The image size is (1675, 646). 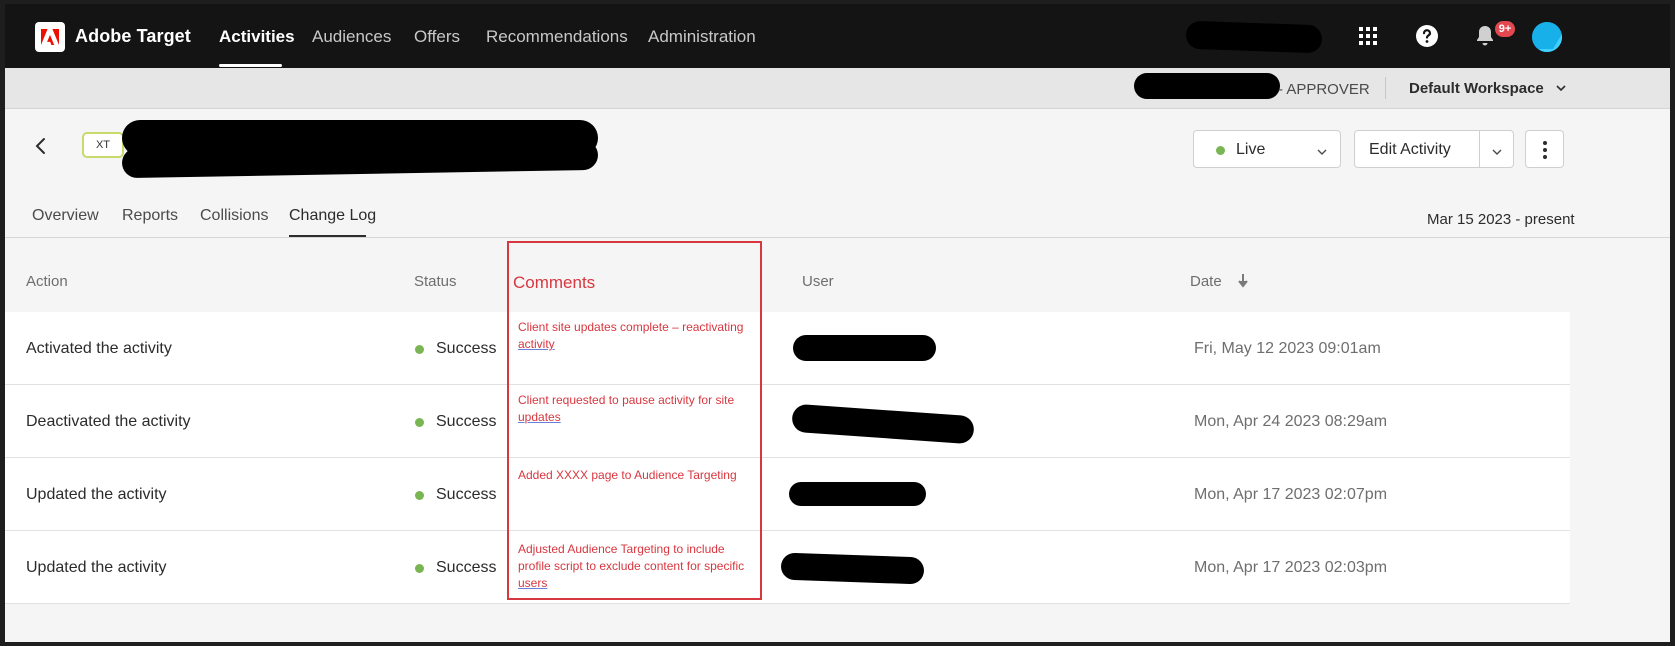 I want to click on edit-activity-split-button: Edit Activity, so click(x=1434, y=149).